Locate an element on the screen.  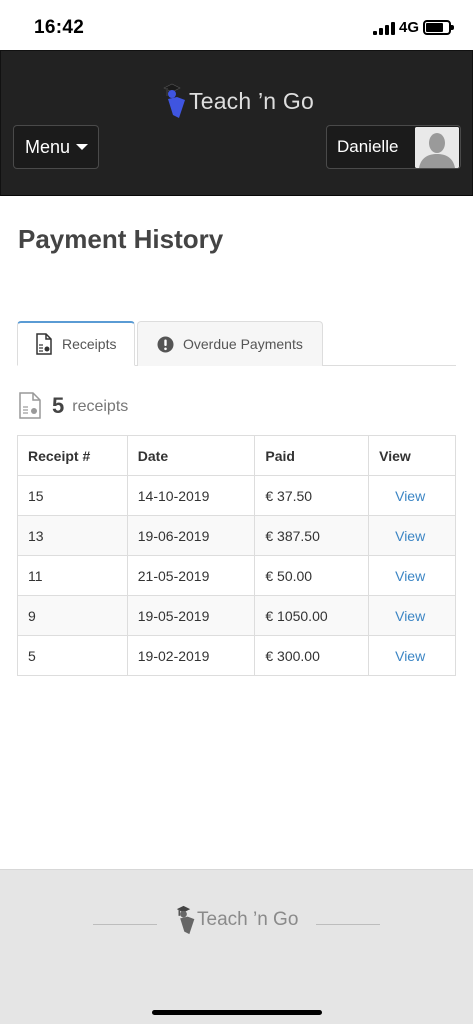
receipt-outline-icon is located at coordinates (30, 405).